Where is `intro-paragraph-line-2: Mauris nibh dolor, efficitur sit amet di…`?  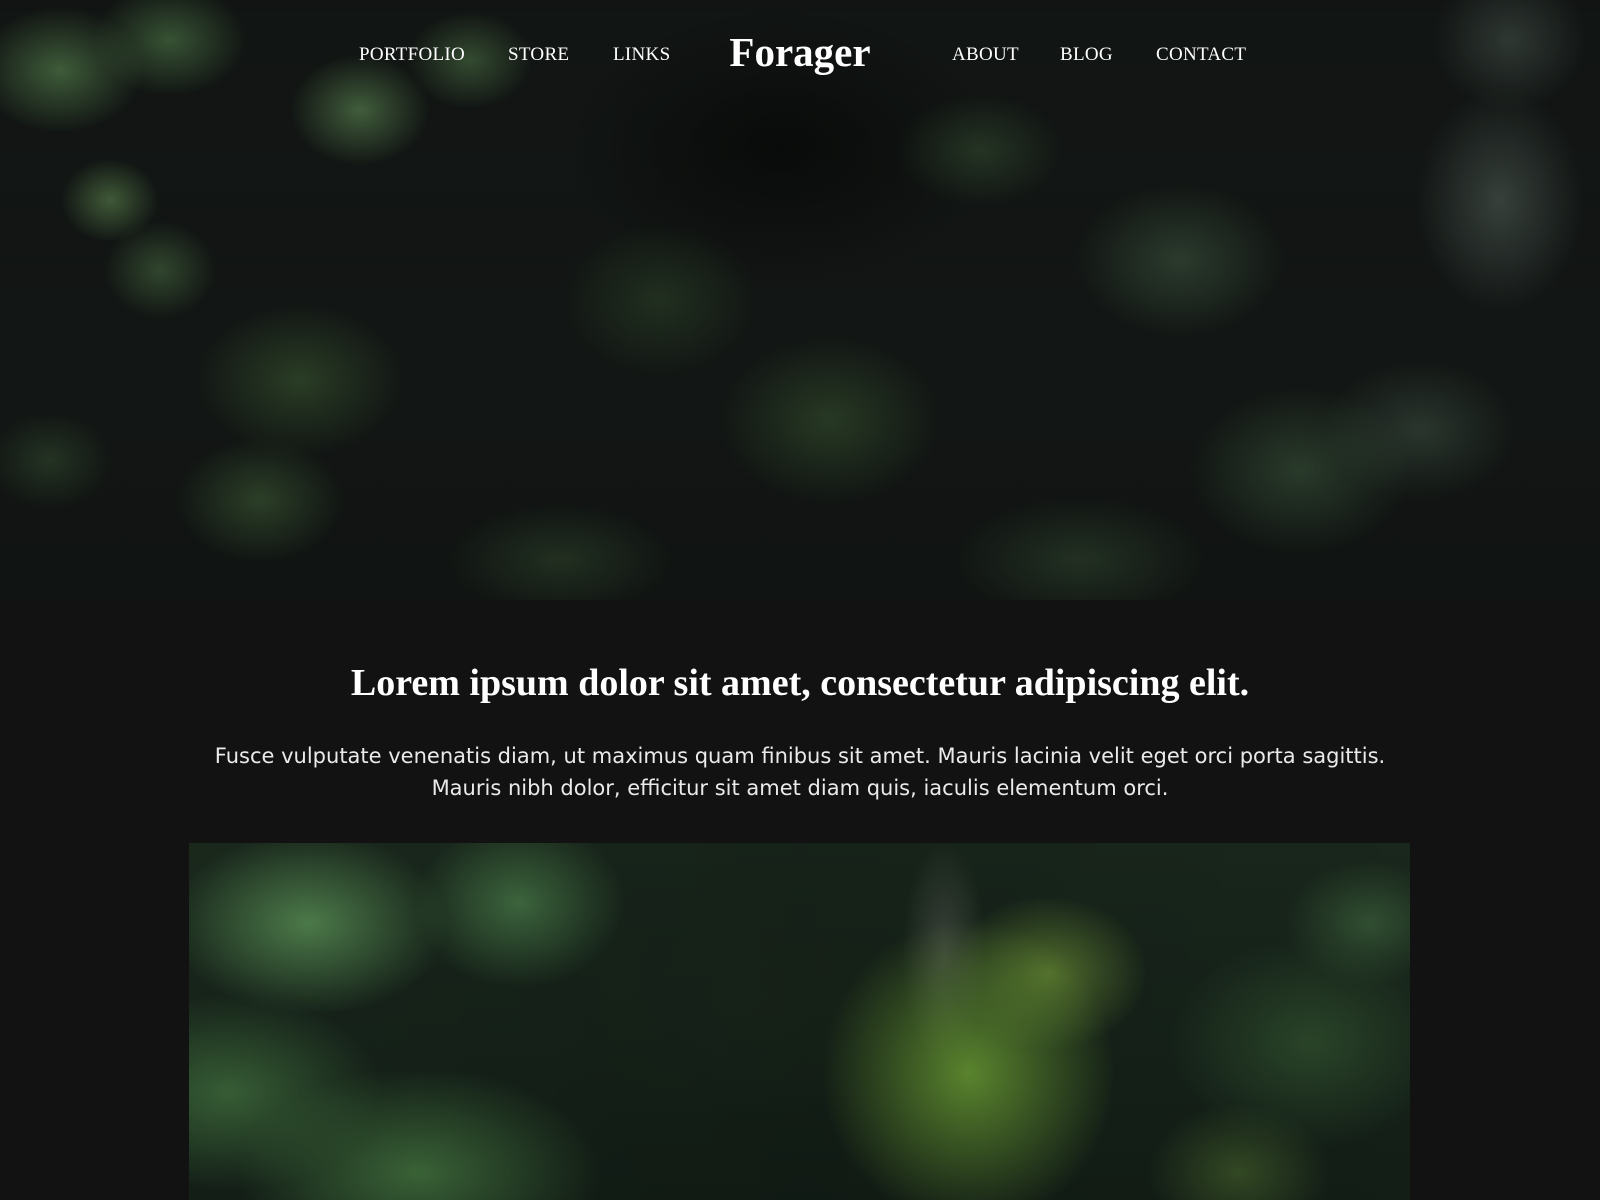 intro-paragraph-line-2: Mauris nibh dolor, efficitur sit amet di… is located at coordinates (800, 788).